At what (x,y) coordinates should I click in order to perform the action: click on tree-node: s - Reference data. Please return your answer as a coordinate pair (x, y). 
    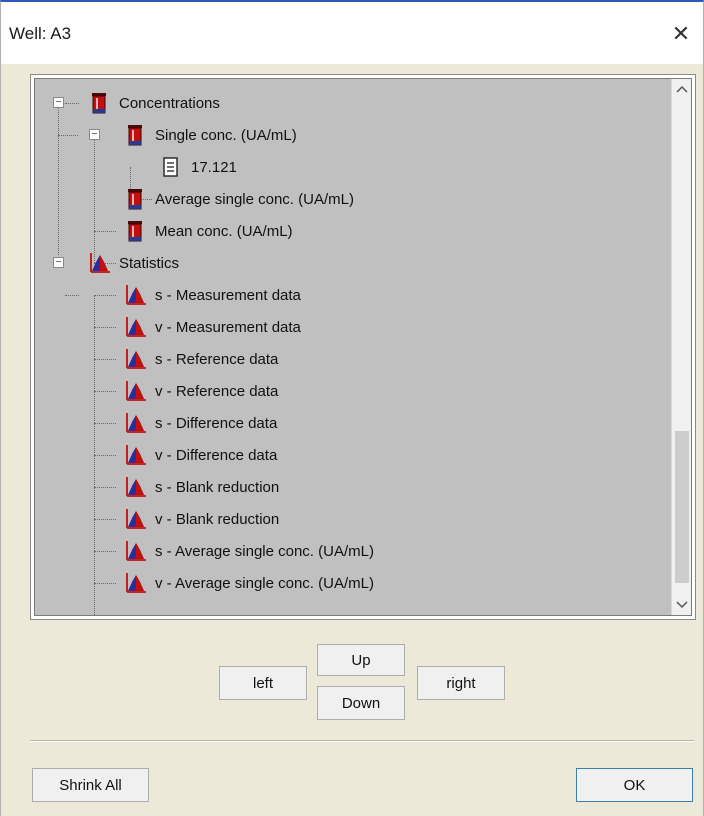
    Looking at the image, I should click on (201, 359).